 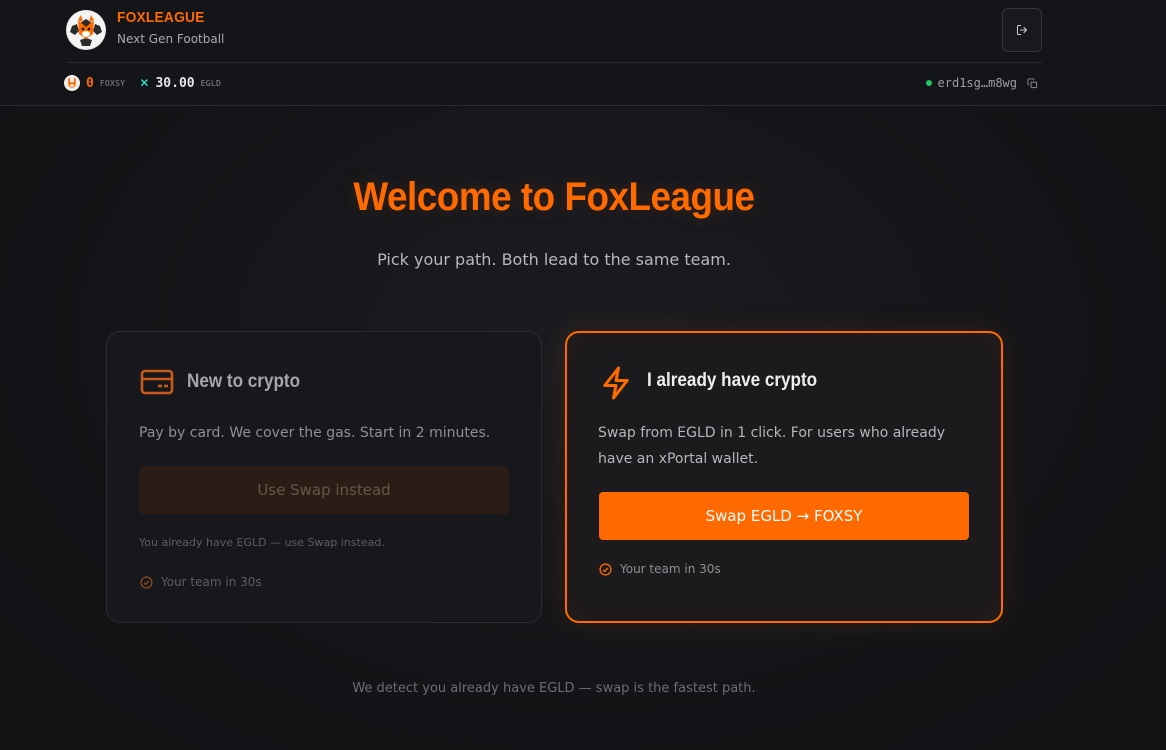 I want to click on wallet-address-display: erd1sg…m8wg, so click(x=981, y=83).